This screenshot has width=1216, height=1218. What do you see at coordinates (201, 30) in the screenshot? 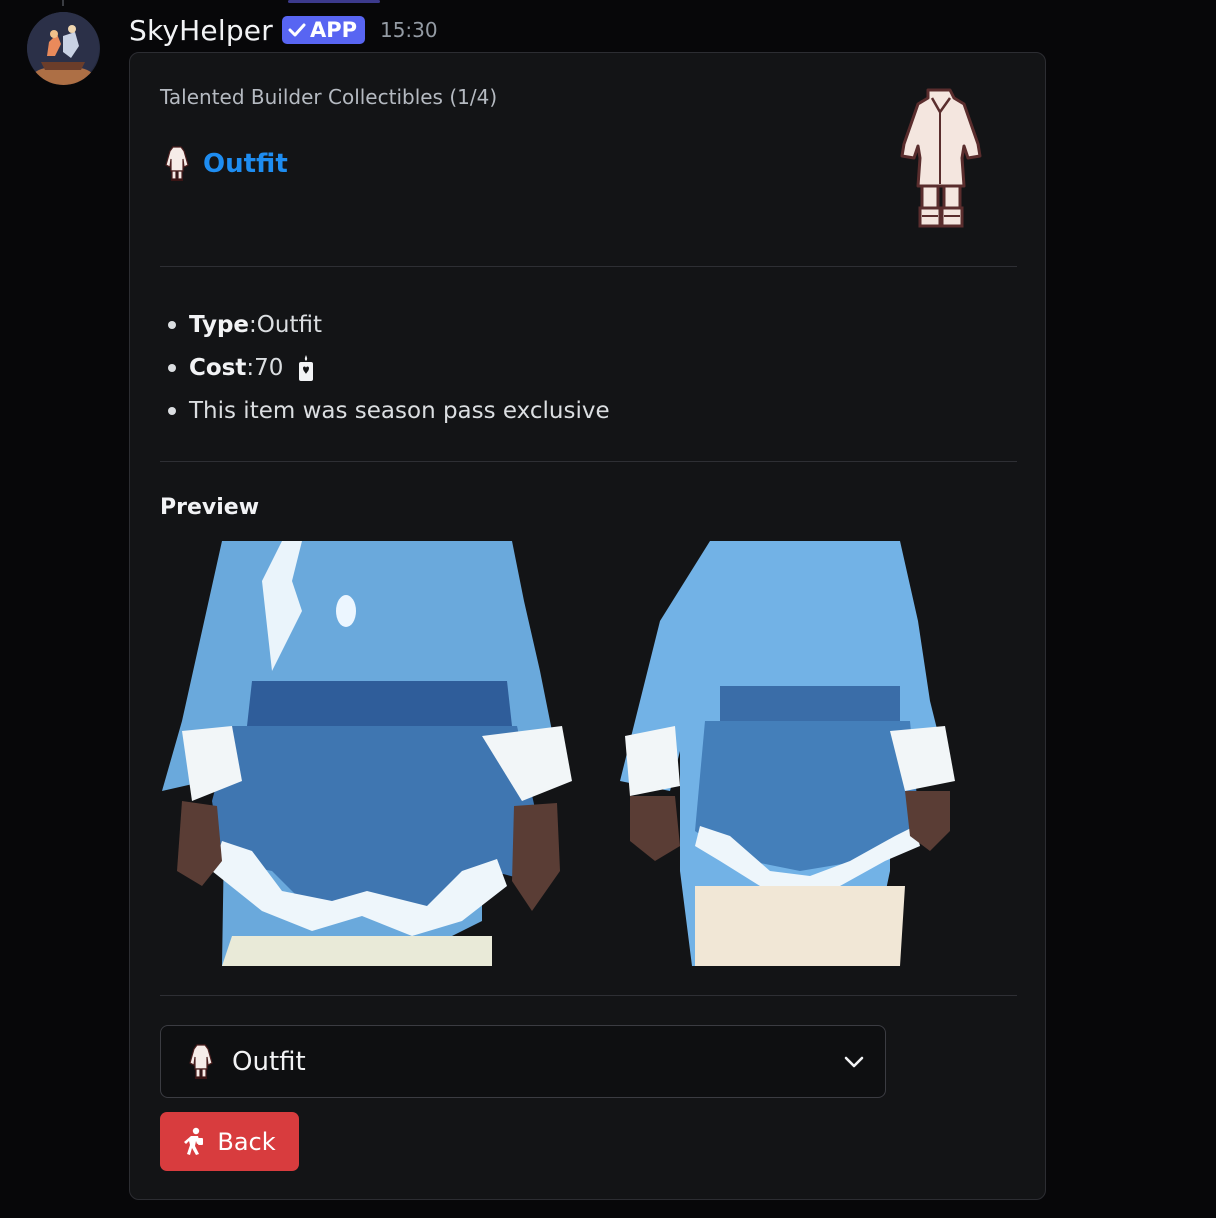
I see `username: SkyHelper` at bounding box center [201, 30].